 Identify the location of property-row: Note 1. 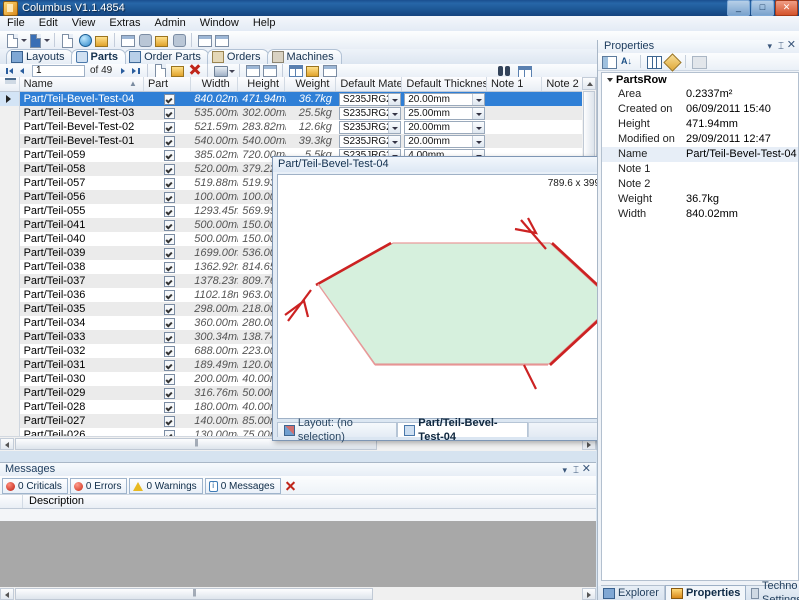
(700, 169).